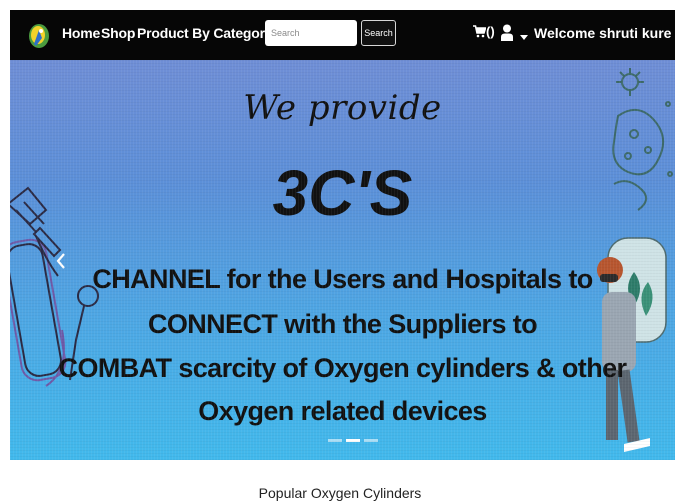 This screenshot has height=503, width=680. I want to click on hero-line-connect: CONNECT with the Suppliers to, so click(342, 324).